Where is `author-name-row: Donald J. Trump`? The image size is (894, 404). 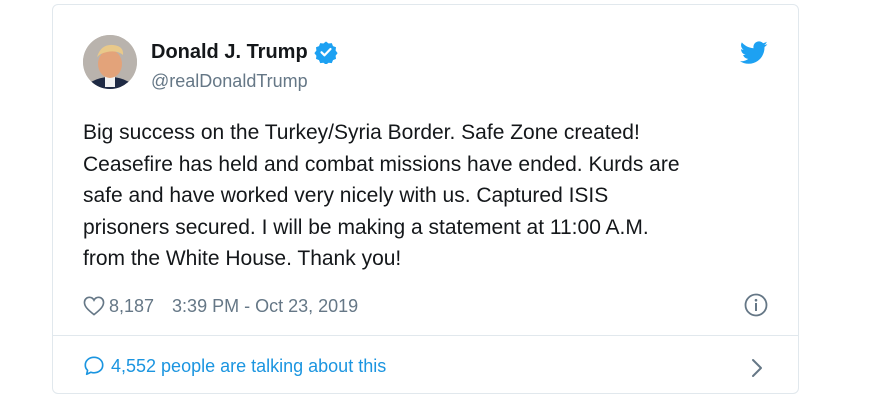
author-name-row: Donald J. Trump is located at coordinates (244, 52).